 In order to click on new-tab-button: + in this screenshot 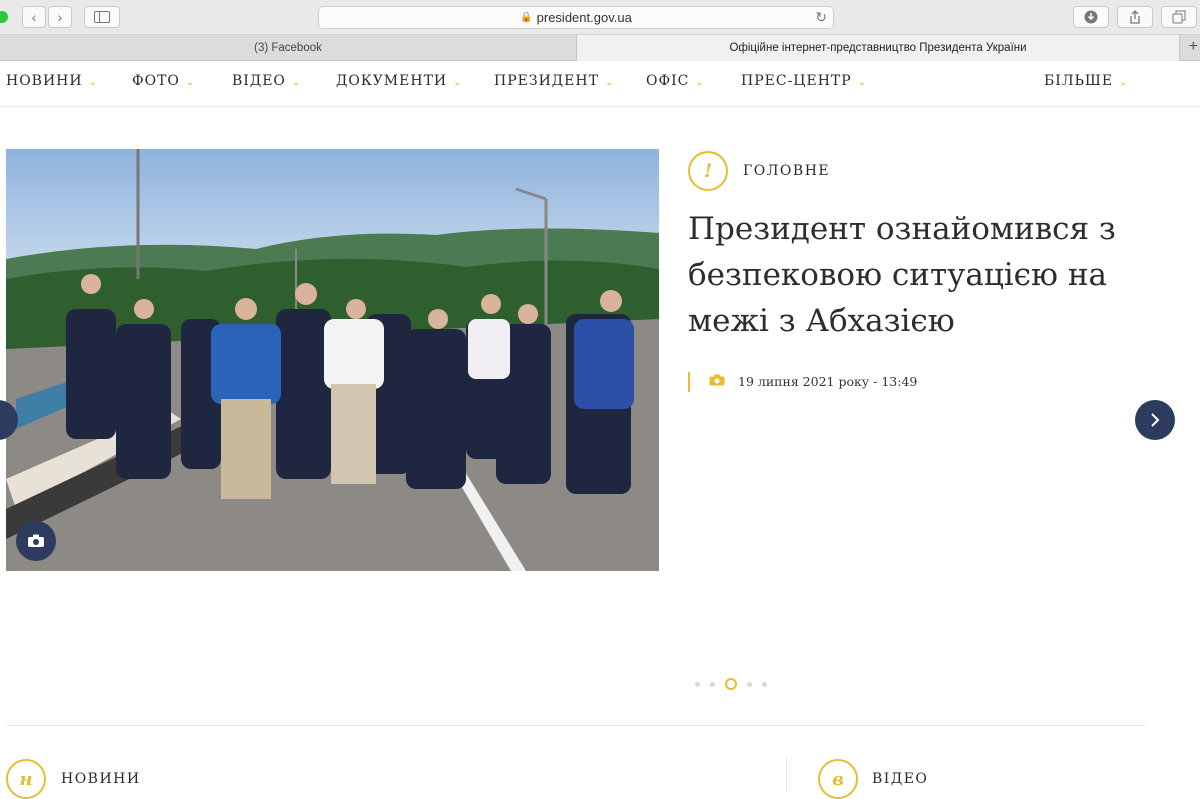, I will do `click(1193, 47)`.